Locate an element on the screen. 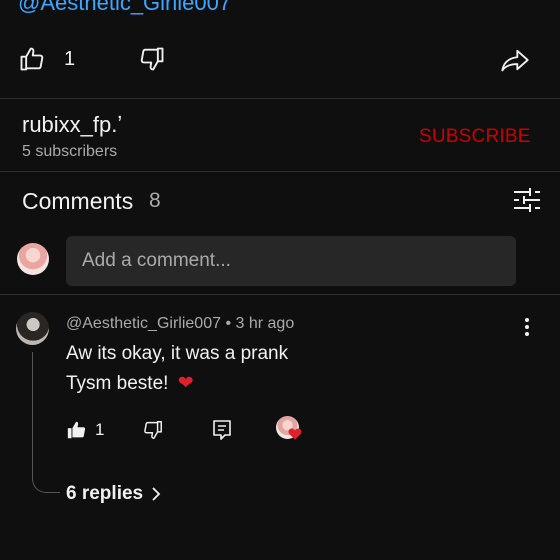 The height and width of the screenshot is (560, 560). comment-more-button is located at coordinates (527, 327).